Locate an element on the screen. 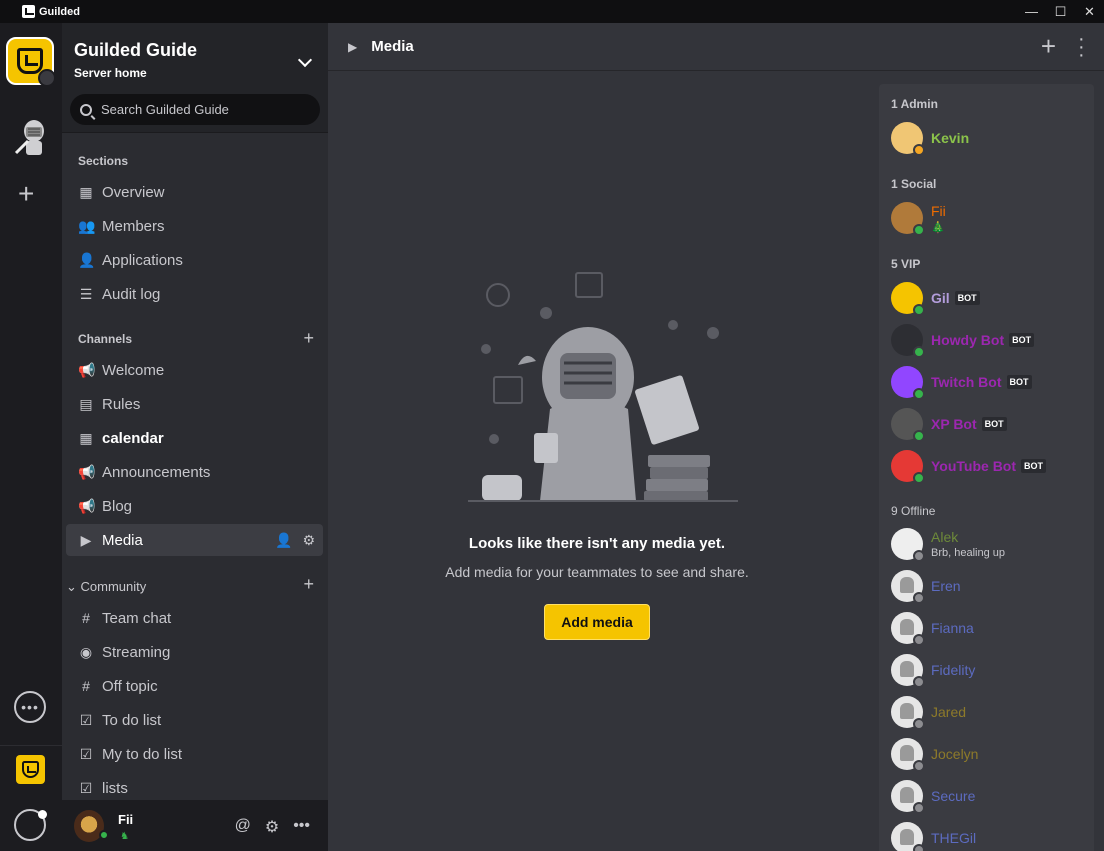 This screenshot has height=851, width=1104. member-row: Howdy Bot BOT is located at coordinates (991, 340).